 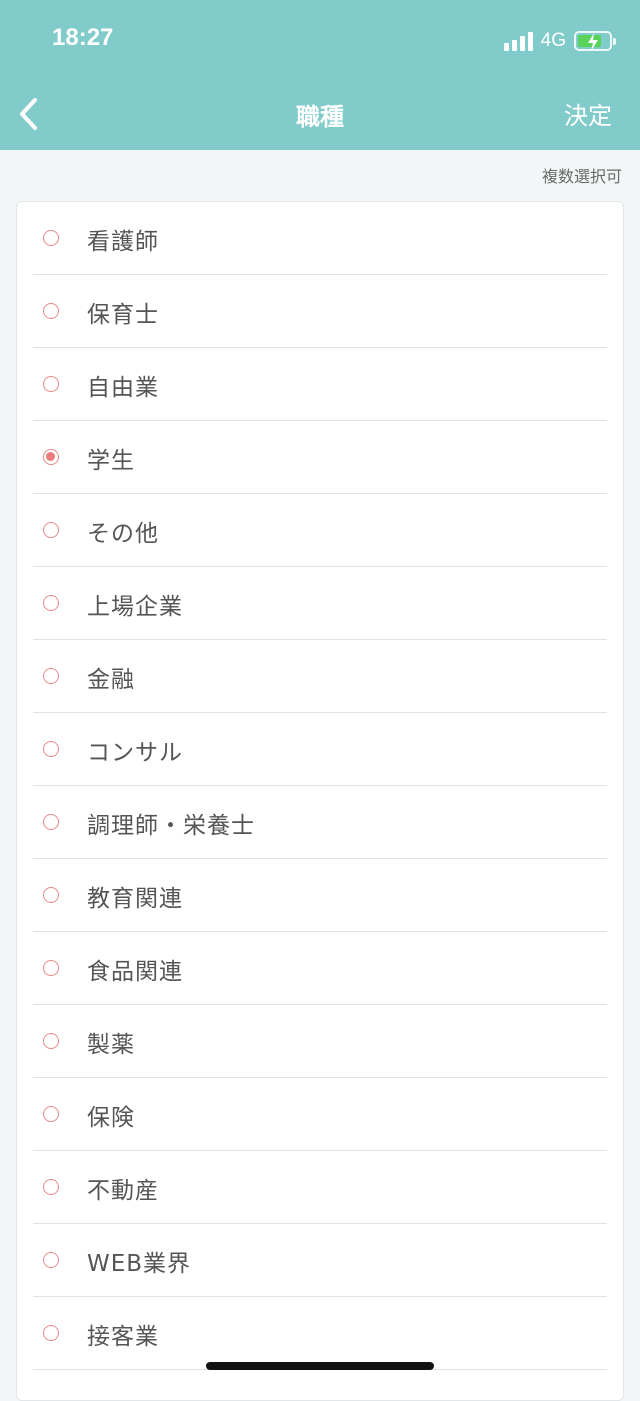 What do you see at coordinates (111, 1045) in the screenshot?
I see `option-label: 製薬` at bounding box center [111, 1045].